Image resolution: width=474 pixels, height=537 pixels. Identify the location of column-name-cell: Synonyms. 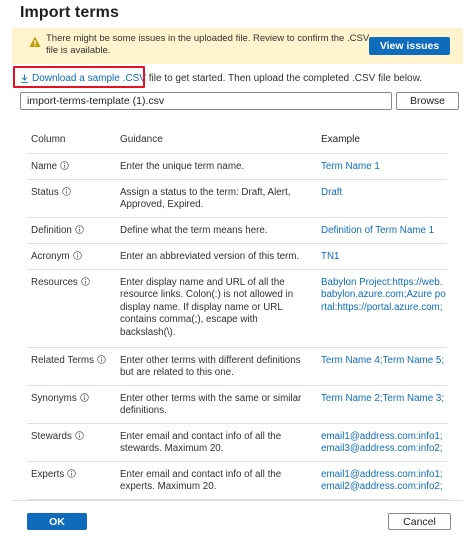
(73, 404).